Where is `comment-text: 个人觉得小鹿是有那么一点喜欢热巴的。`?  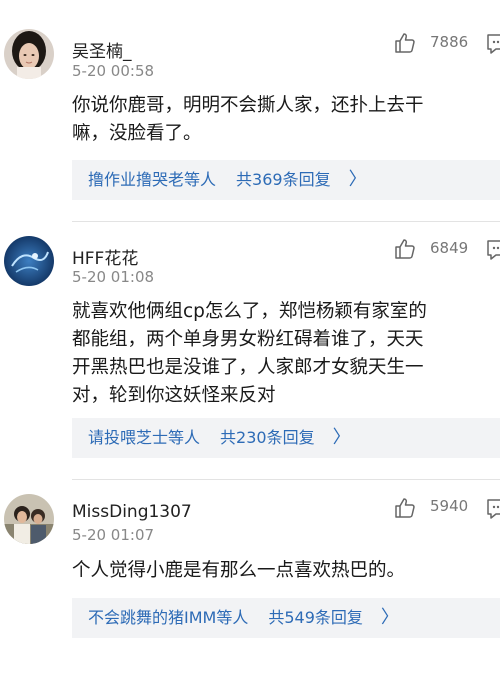
comment-text: 个人觉得小鹿是有那么一点喜欢热巴的。 is located at coordinates (286, 571).